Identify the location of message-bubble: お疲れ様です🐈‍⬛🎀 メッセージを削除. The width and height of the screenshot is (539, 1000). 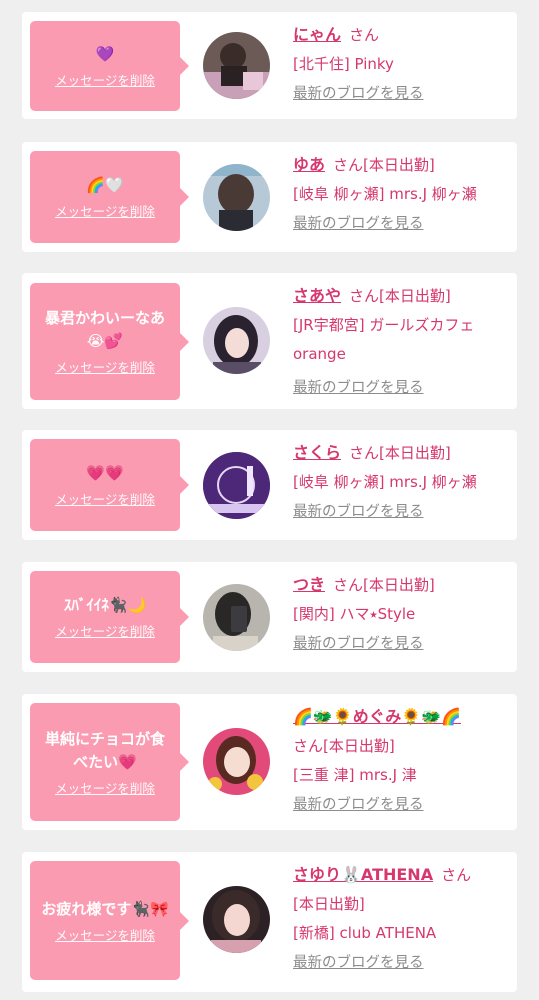
(109, 920).